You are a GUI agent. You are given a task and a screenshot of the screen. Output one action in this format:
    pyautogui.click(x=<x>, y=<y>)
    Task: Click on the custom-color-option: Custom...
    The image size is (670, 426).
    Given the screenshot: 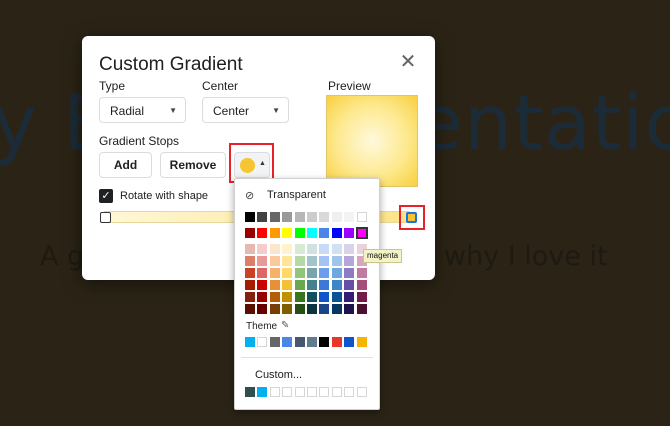 What is the action you would take?
    pyautogui.click(x=278, y=375)
    